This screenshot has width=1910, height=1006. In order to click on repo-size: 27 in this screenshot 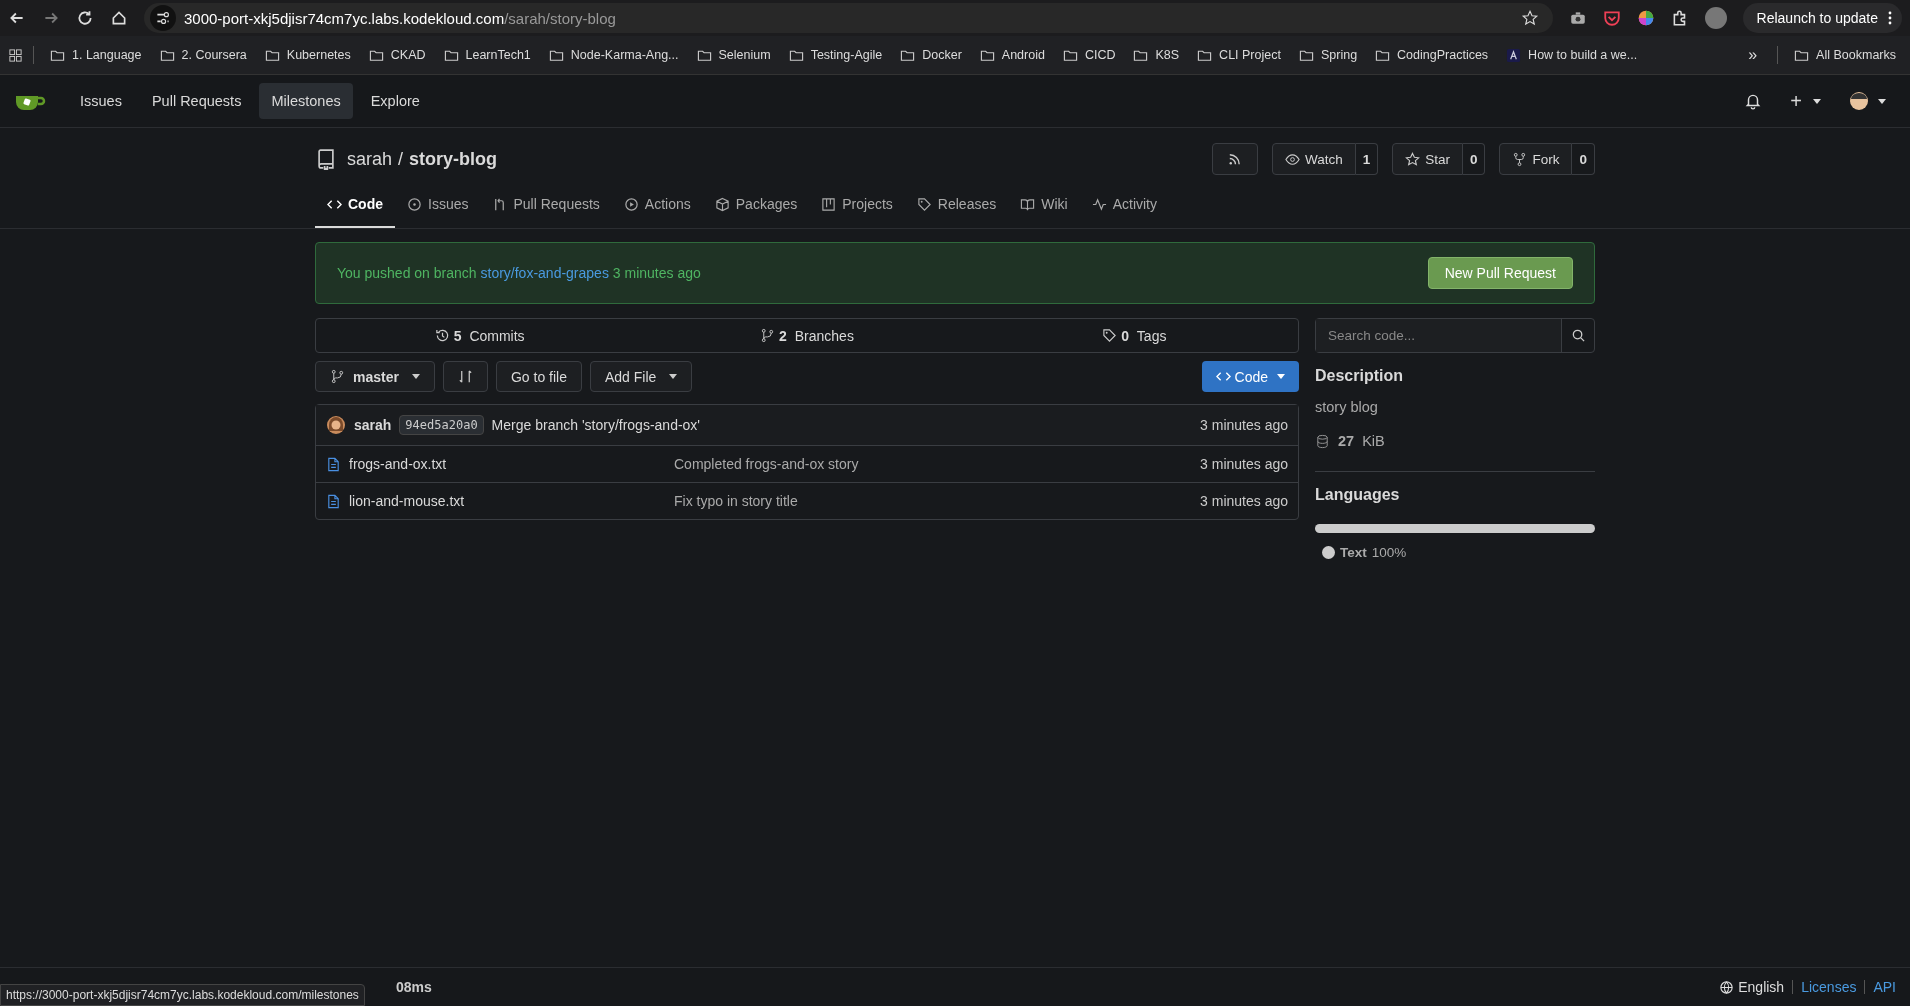, I will do `click(1346, 441)`.